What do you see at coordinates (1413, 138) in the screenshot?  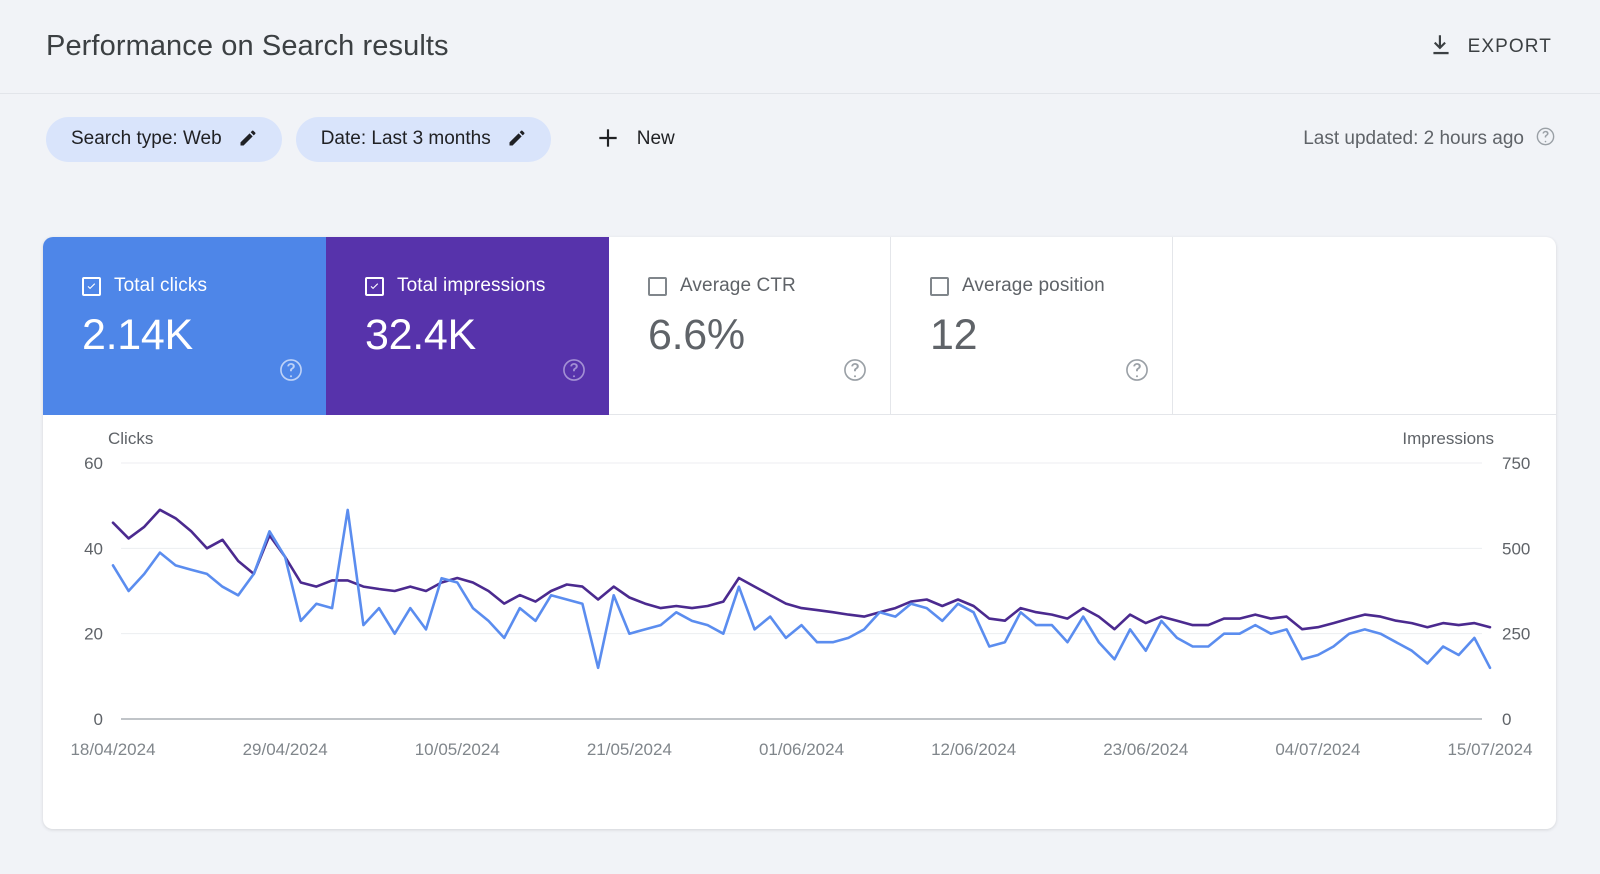 I see `last-updated-text: Last updated: 2 hours ago` at bounding box center [1413, 138].